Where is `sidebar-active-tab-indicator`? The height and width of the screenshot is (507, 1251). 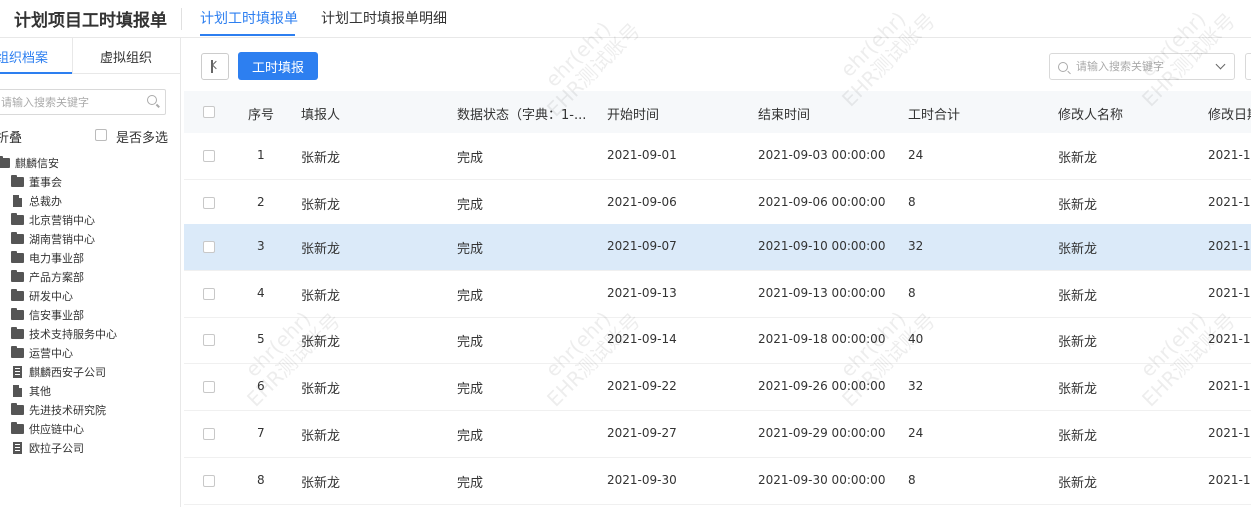
sidebar-active-tab-indicator is located at coordinates (36, 73).